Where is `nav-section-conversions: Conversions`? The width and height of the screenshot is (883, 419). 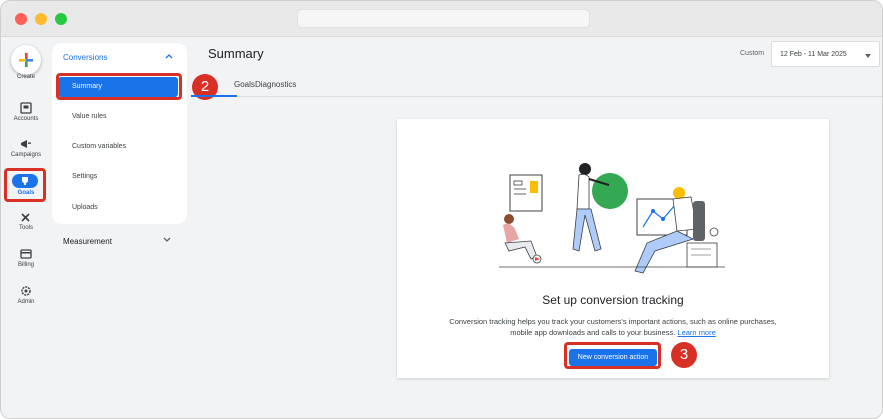 nav-section-conversions: Conversions is located at coordinates (85, 57).